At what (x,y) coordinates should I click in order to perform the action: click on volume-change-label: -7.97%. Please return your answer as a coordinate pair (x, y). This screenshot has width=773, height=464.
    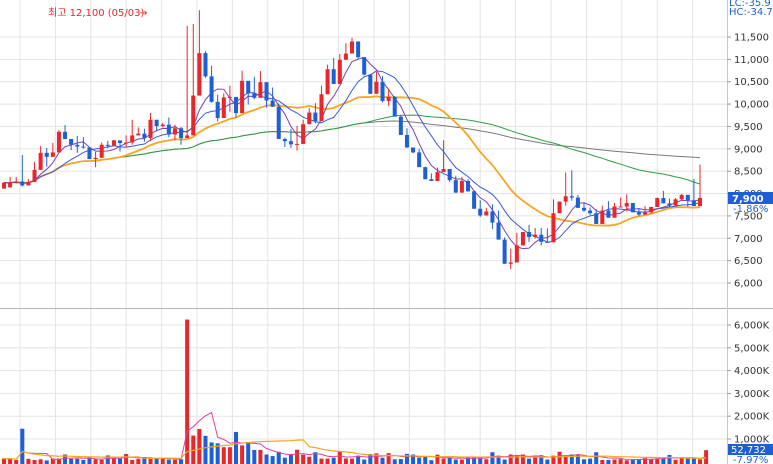
    Looking at the image, I should click on (750, 459).